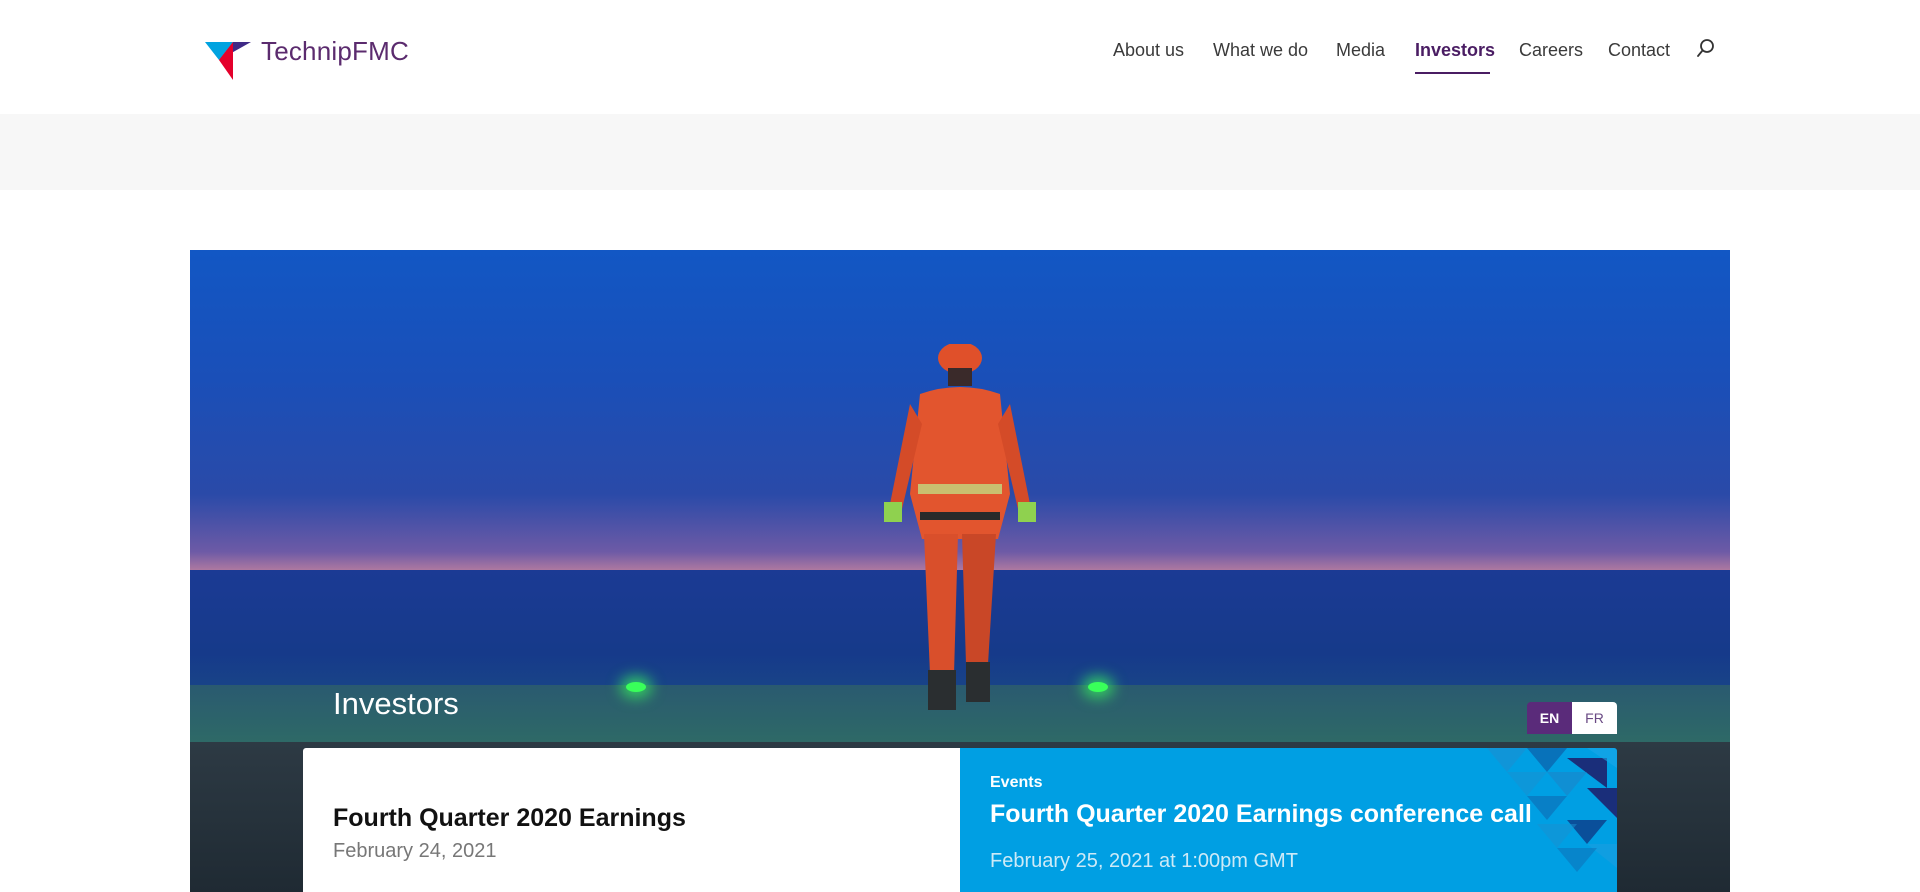 This screenshot has height=892, width=1920. I want to click on nav-media: Media, so click(1360, 50).